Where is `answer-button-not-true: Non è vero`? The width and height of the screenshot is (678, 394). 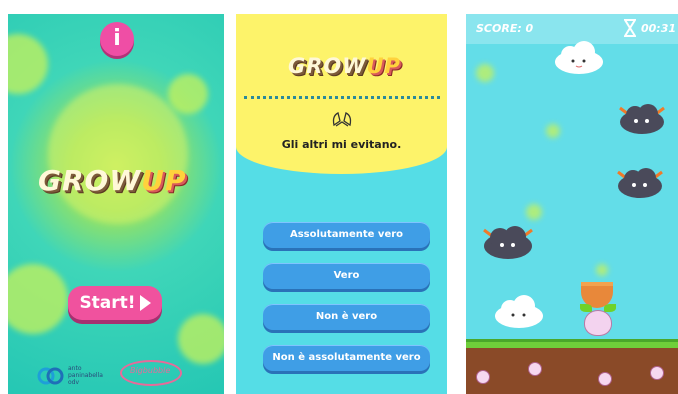 answer-button-not-true: Non è vero is located at coordinates (346, 317).